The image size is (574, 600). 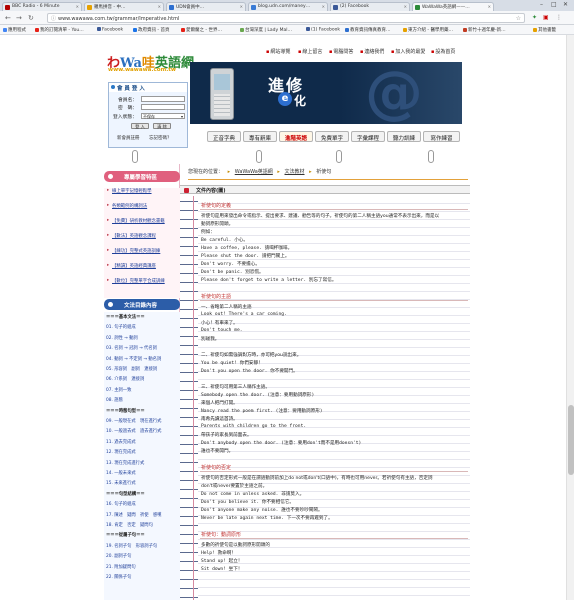 What do you see at coordinates (372, 51) in the screenshot?
I see `topnav-link: ▪連絡我們` at bounding box center [372, 51].